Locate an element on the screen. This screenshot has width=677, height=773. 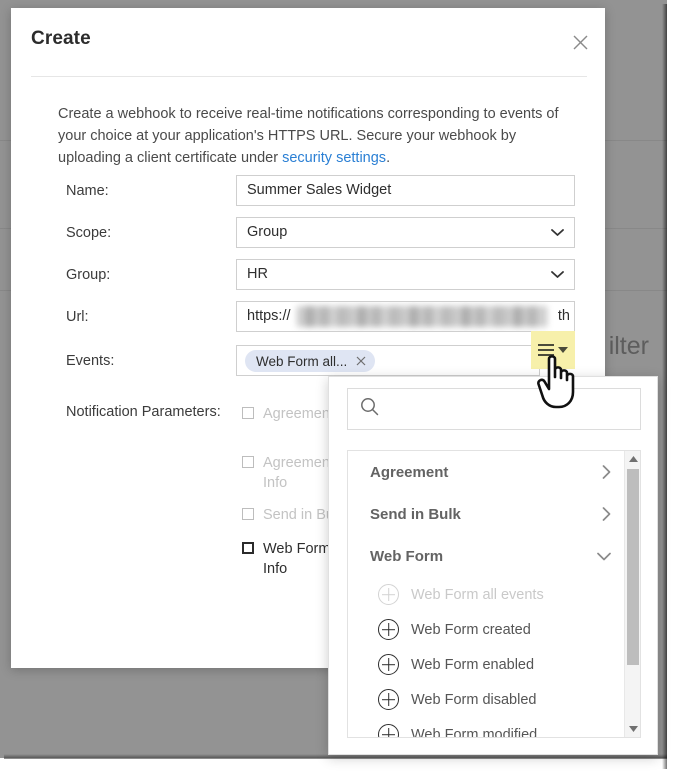
triangle-up-icon is located at coordinates (632, 459).